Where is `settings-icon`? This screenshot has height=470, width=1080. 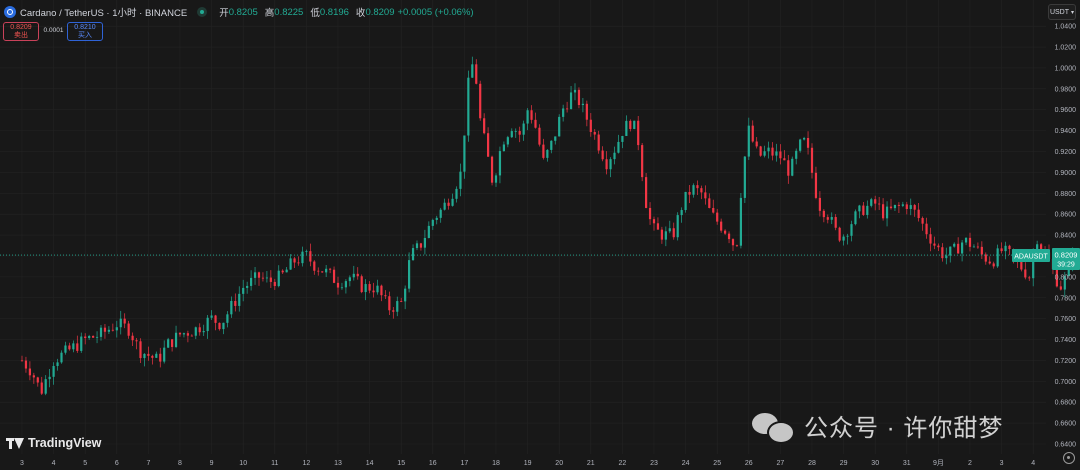
settings-icon is located at coordinates (1069, 458).